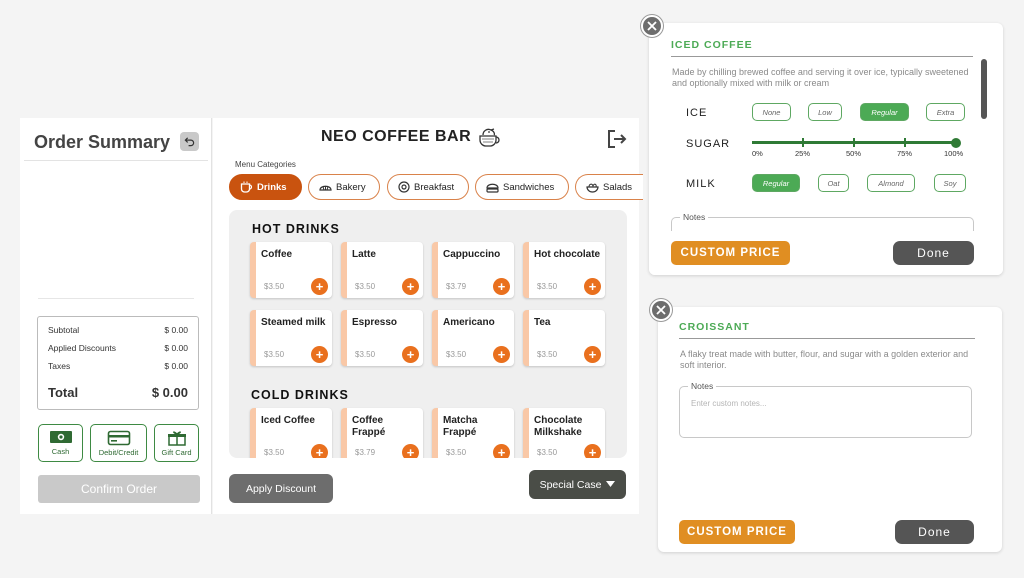 This screenshot has width=1024, height=578. What do you see at coordinates (529, 187) in the screenshot?
I see `category-label: Sandwiches` at bounding box center [529, 187].